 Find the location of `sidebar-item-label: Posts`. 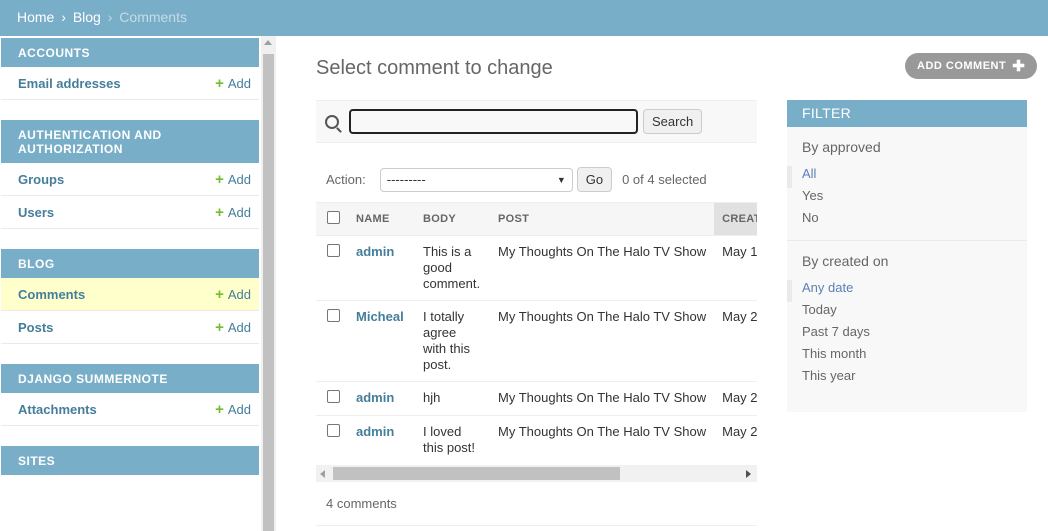

sidebar-item-label: Posts is located at coordinates (116, 327).